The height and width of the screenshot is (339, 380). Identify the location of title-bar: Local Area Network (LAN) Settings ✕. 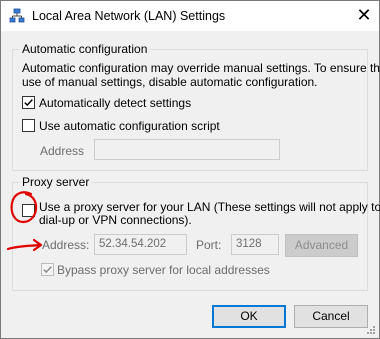
(190, 16).